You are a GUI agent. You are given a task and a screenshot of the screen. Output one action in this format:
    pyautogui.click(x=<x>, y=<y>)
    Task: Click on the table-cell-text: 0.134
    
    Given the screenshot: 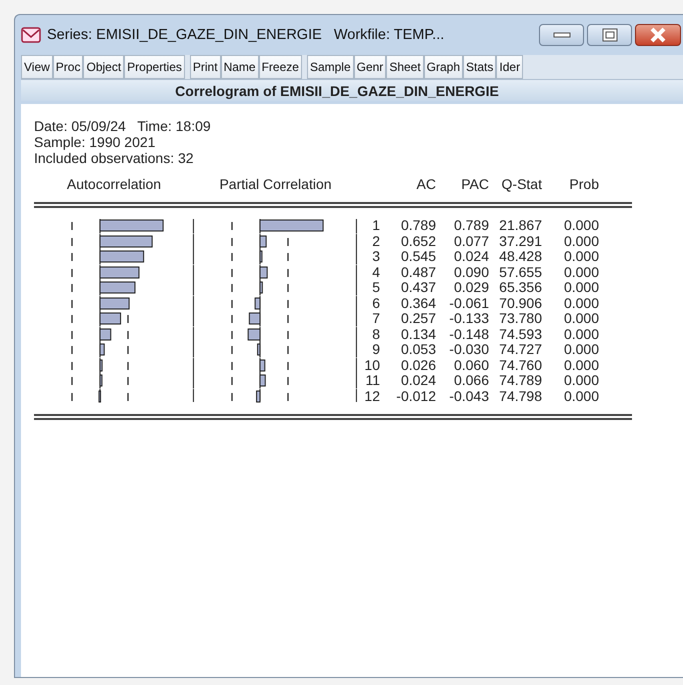 What is the action you would take?
    pyautogui.click(x=418, y=334)
    